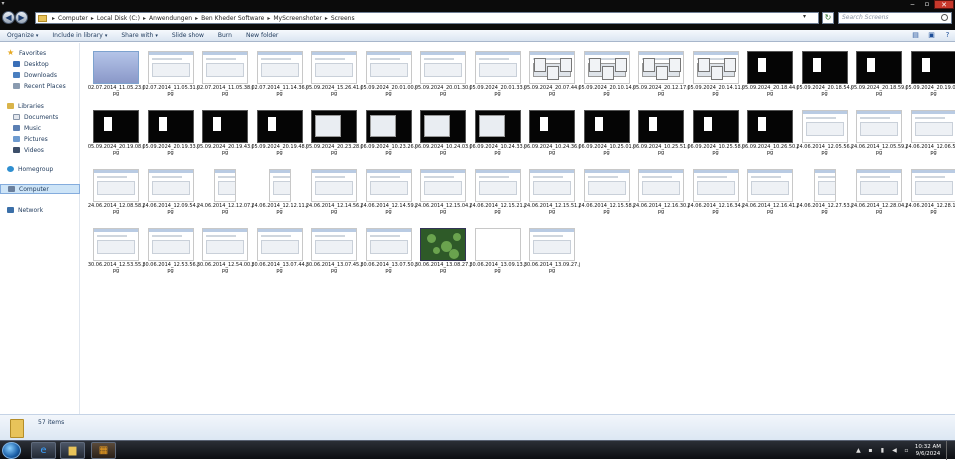 The image size is (955, 460). I want to click on language-icon: ▫, so click(906, 450).